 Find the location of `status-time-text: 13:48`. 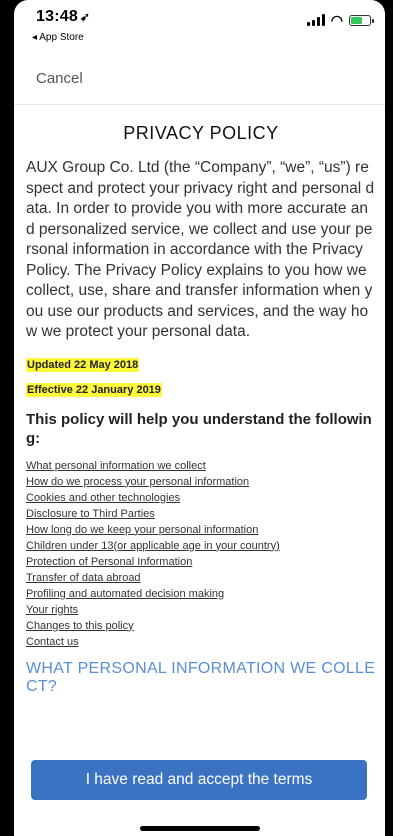

status-time-text: 13:48 is located at coordinates (57, 16).